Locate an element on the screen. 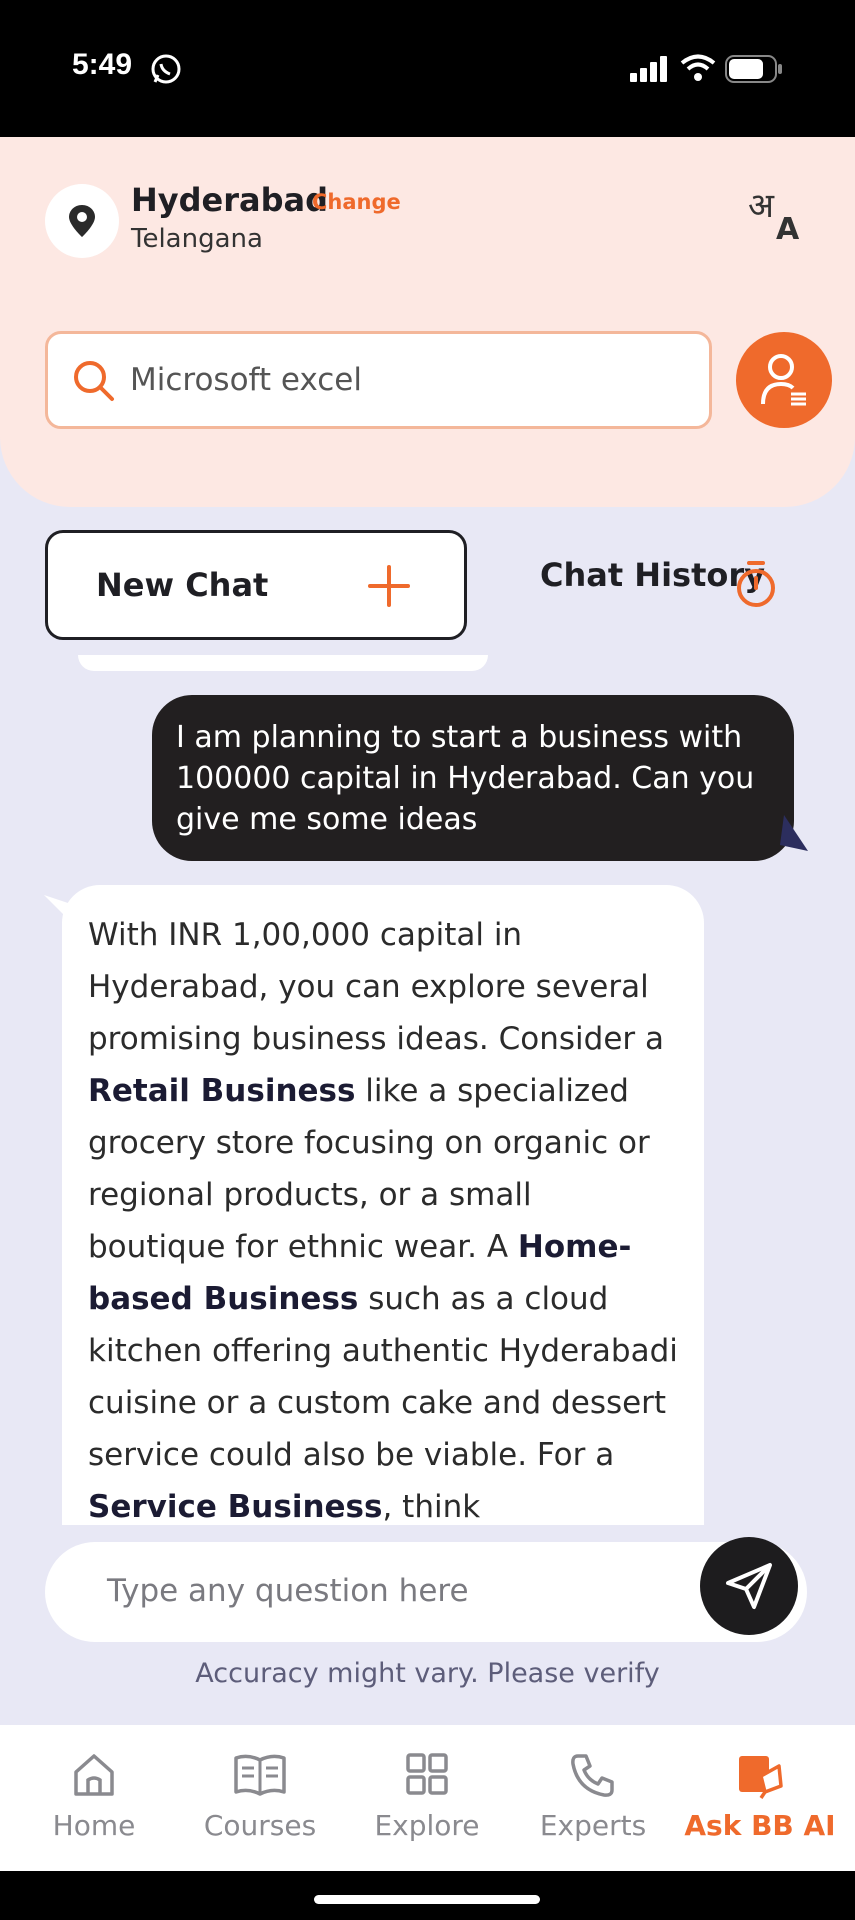 This screenshot has width=855, height=1920. home-indicator-area is located at coordinates (427, 1895).